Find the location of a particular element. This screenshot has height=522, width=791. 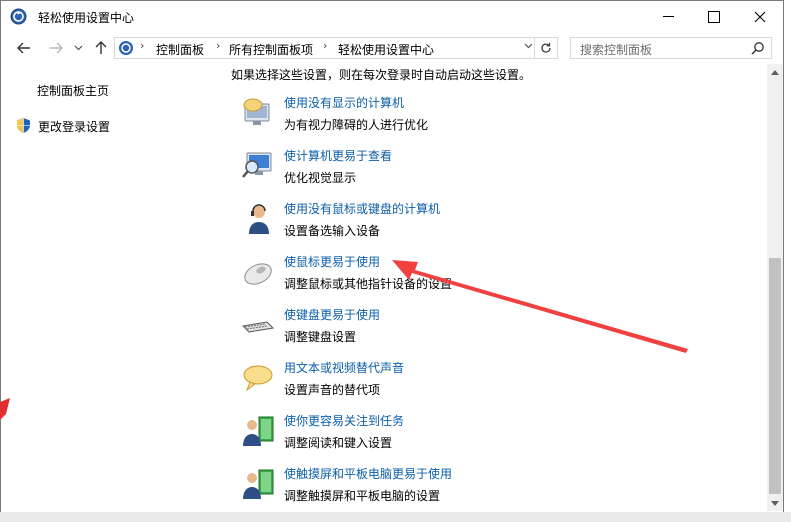

minimize-button is located at coordinates (668, 16).